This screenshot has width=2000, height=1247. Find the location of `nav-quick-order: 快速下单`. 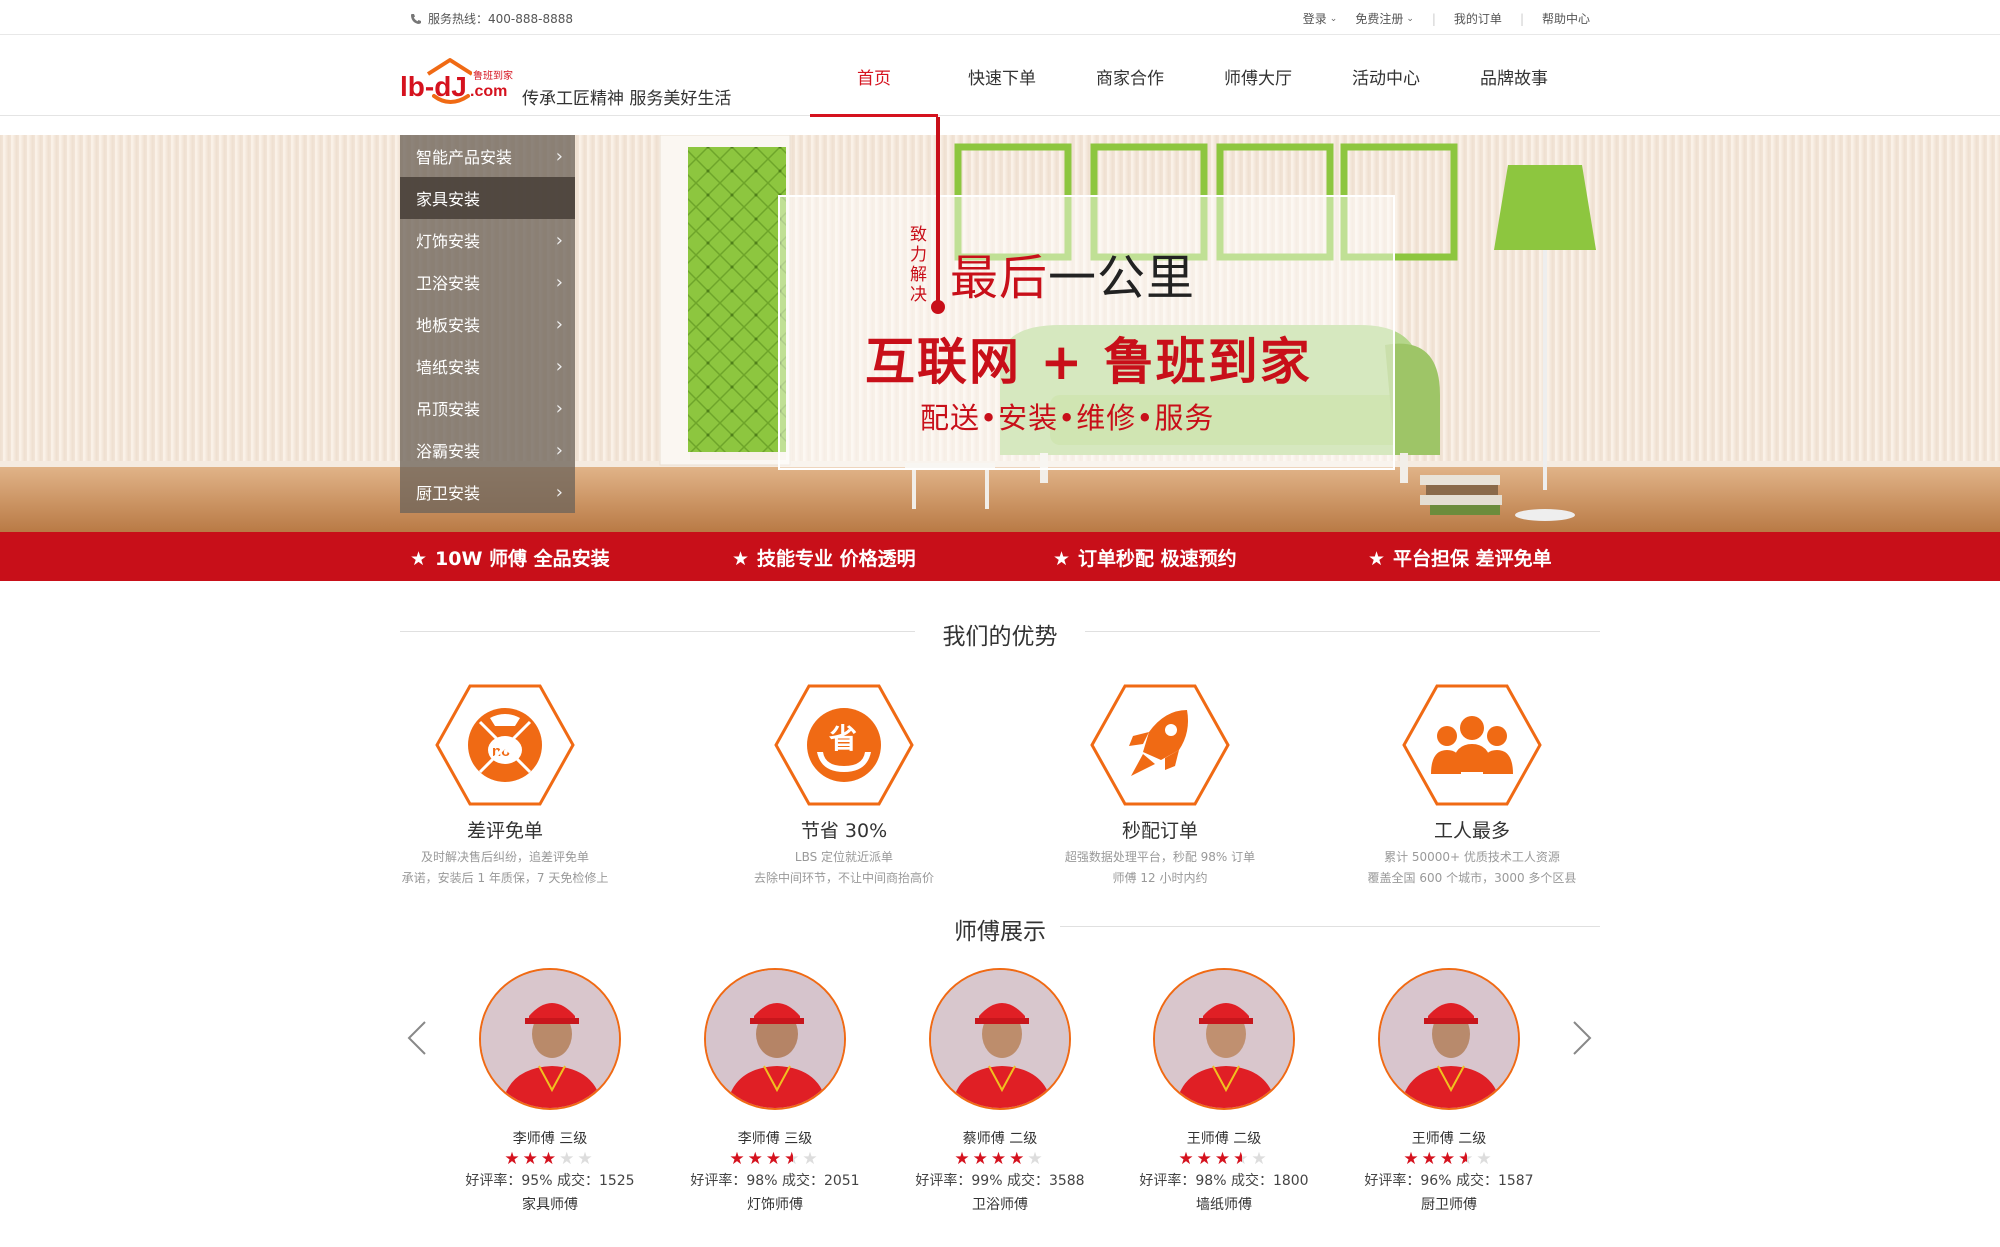

nav-quick-order: 快速下单 is located at coordinates (1002, 76).